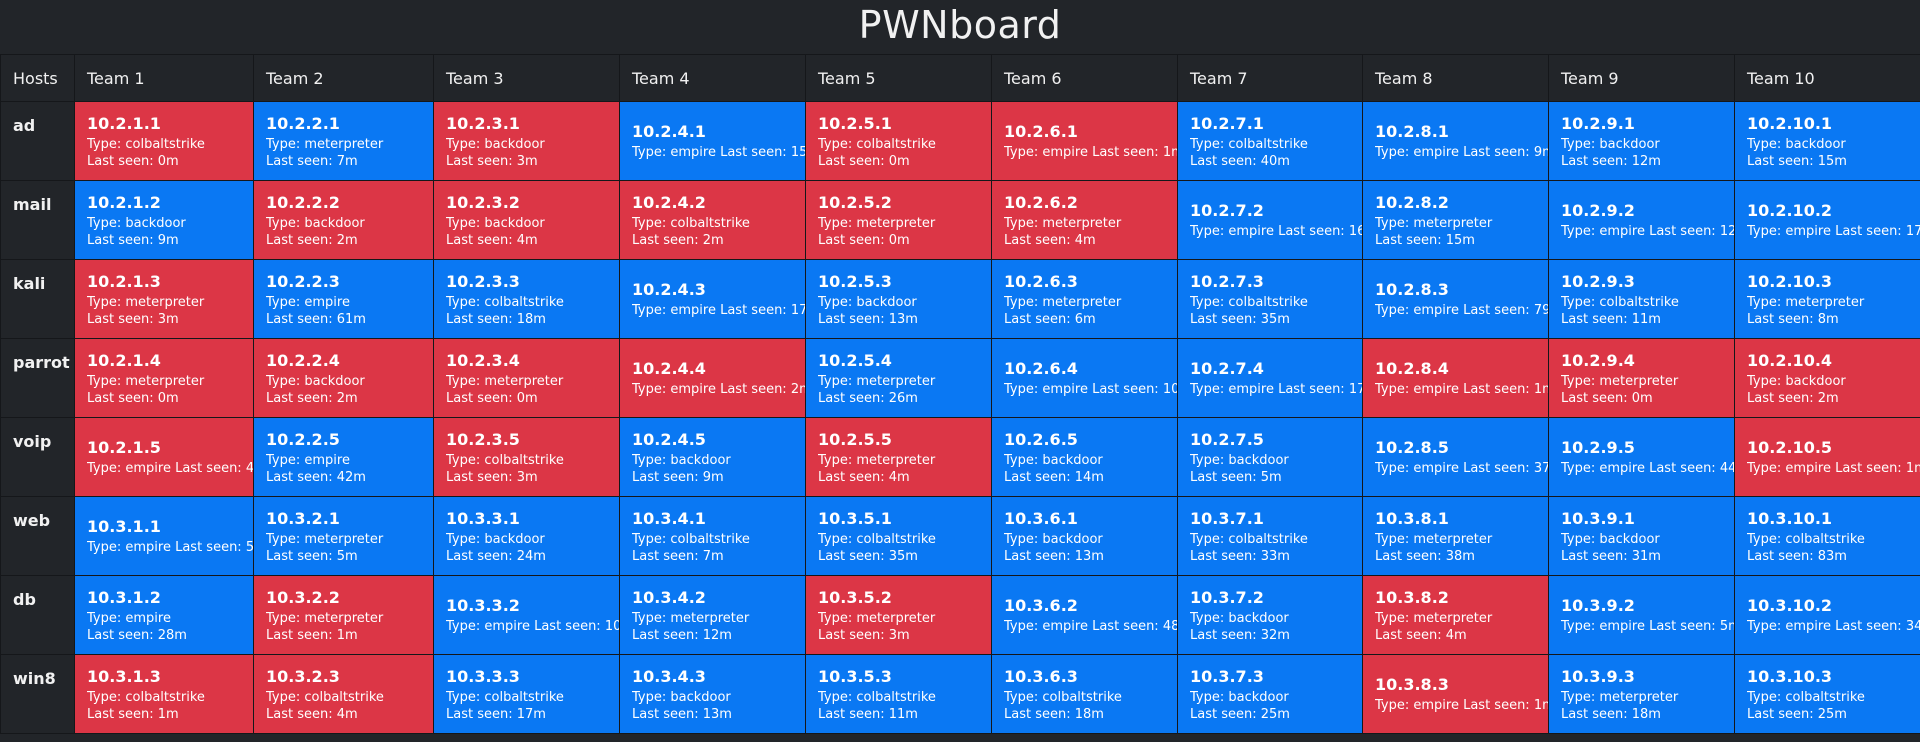 The image size is (1920, 742). What do you see at coordinates (483, 439) in the screenshot?
I see `host-ip: 10.2.3.5` at bounding box center [483, 439].